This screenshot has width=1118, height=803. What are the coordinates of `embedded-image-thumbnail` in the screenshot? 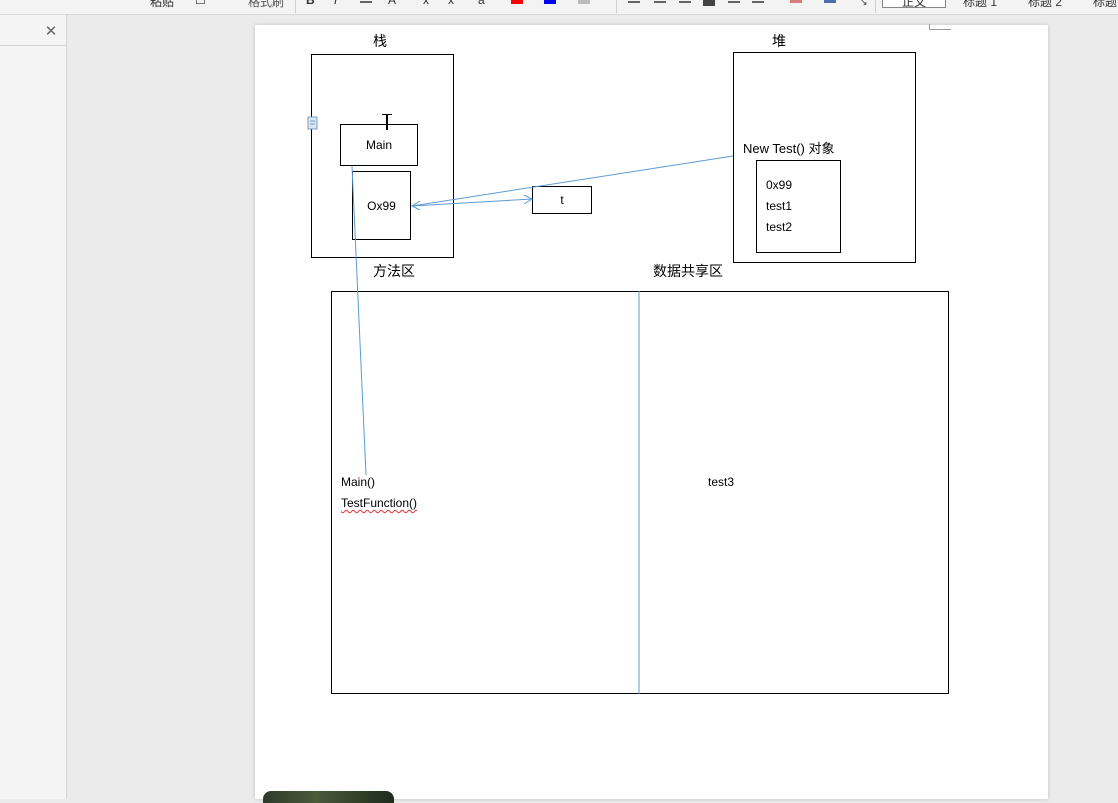 It's located at (328, 797).